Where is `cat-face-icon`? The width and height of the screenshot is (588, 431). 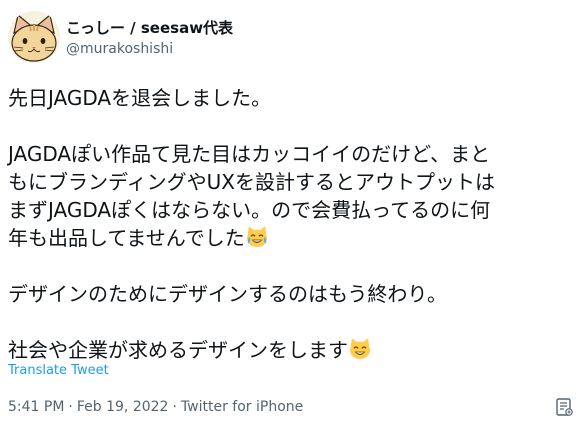
cat-face-icon is located at coordinates (34, 37).